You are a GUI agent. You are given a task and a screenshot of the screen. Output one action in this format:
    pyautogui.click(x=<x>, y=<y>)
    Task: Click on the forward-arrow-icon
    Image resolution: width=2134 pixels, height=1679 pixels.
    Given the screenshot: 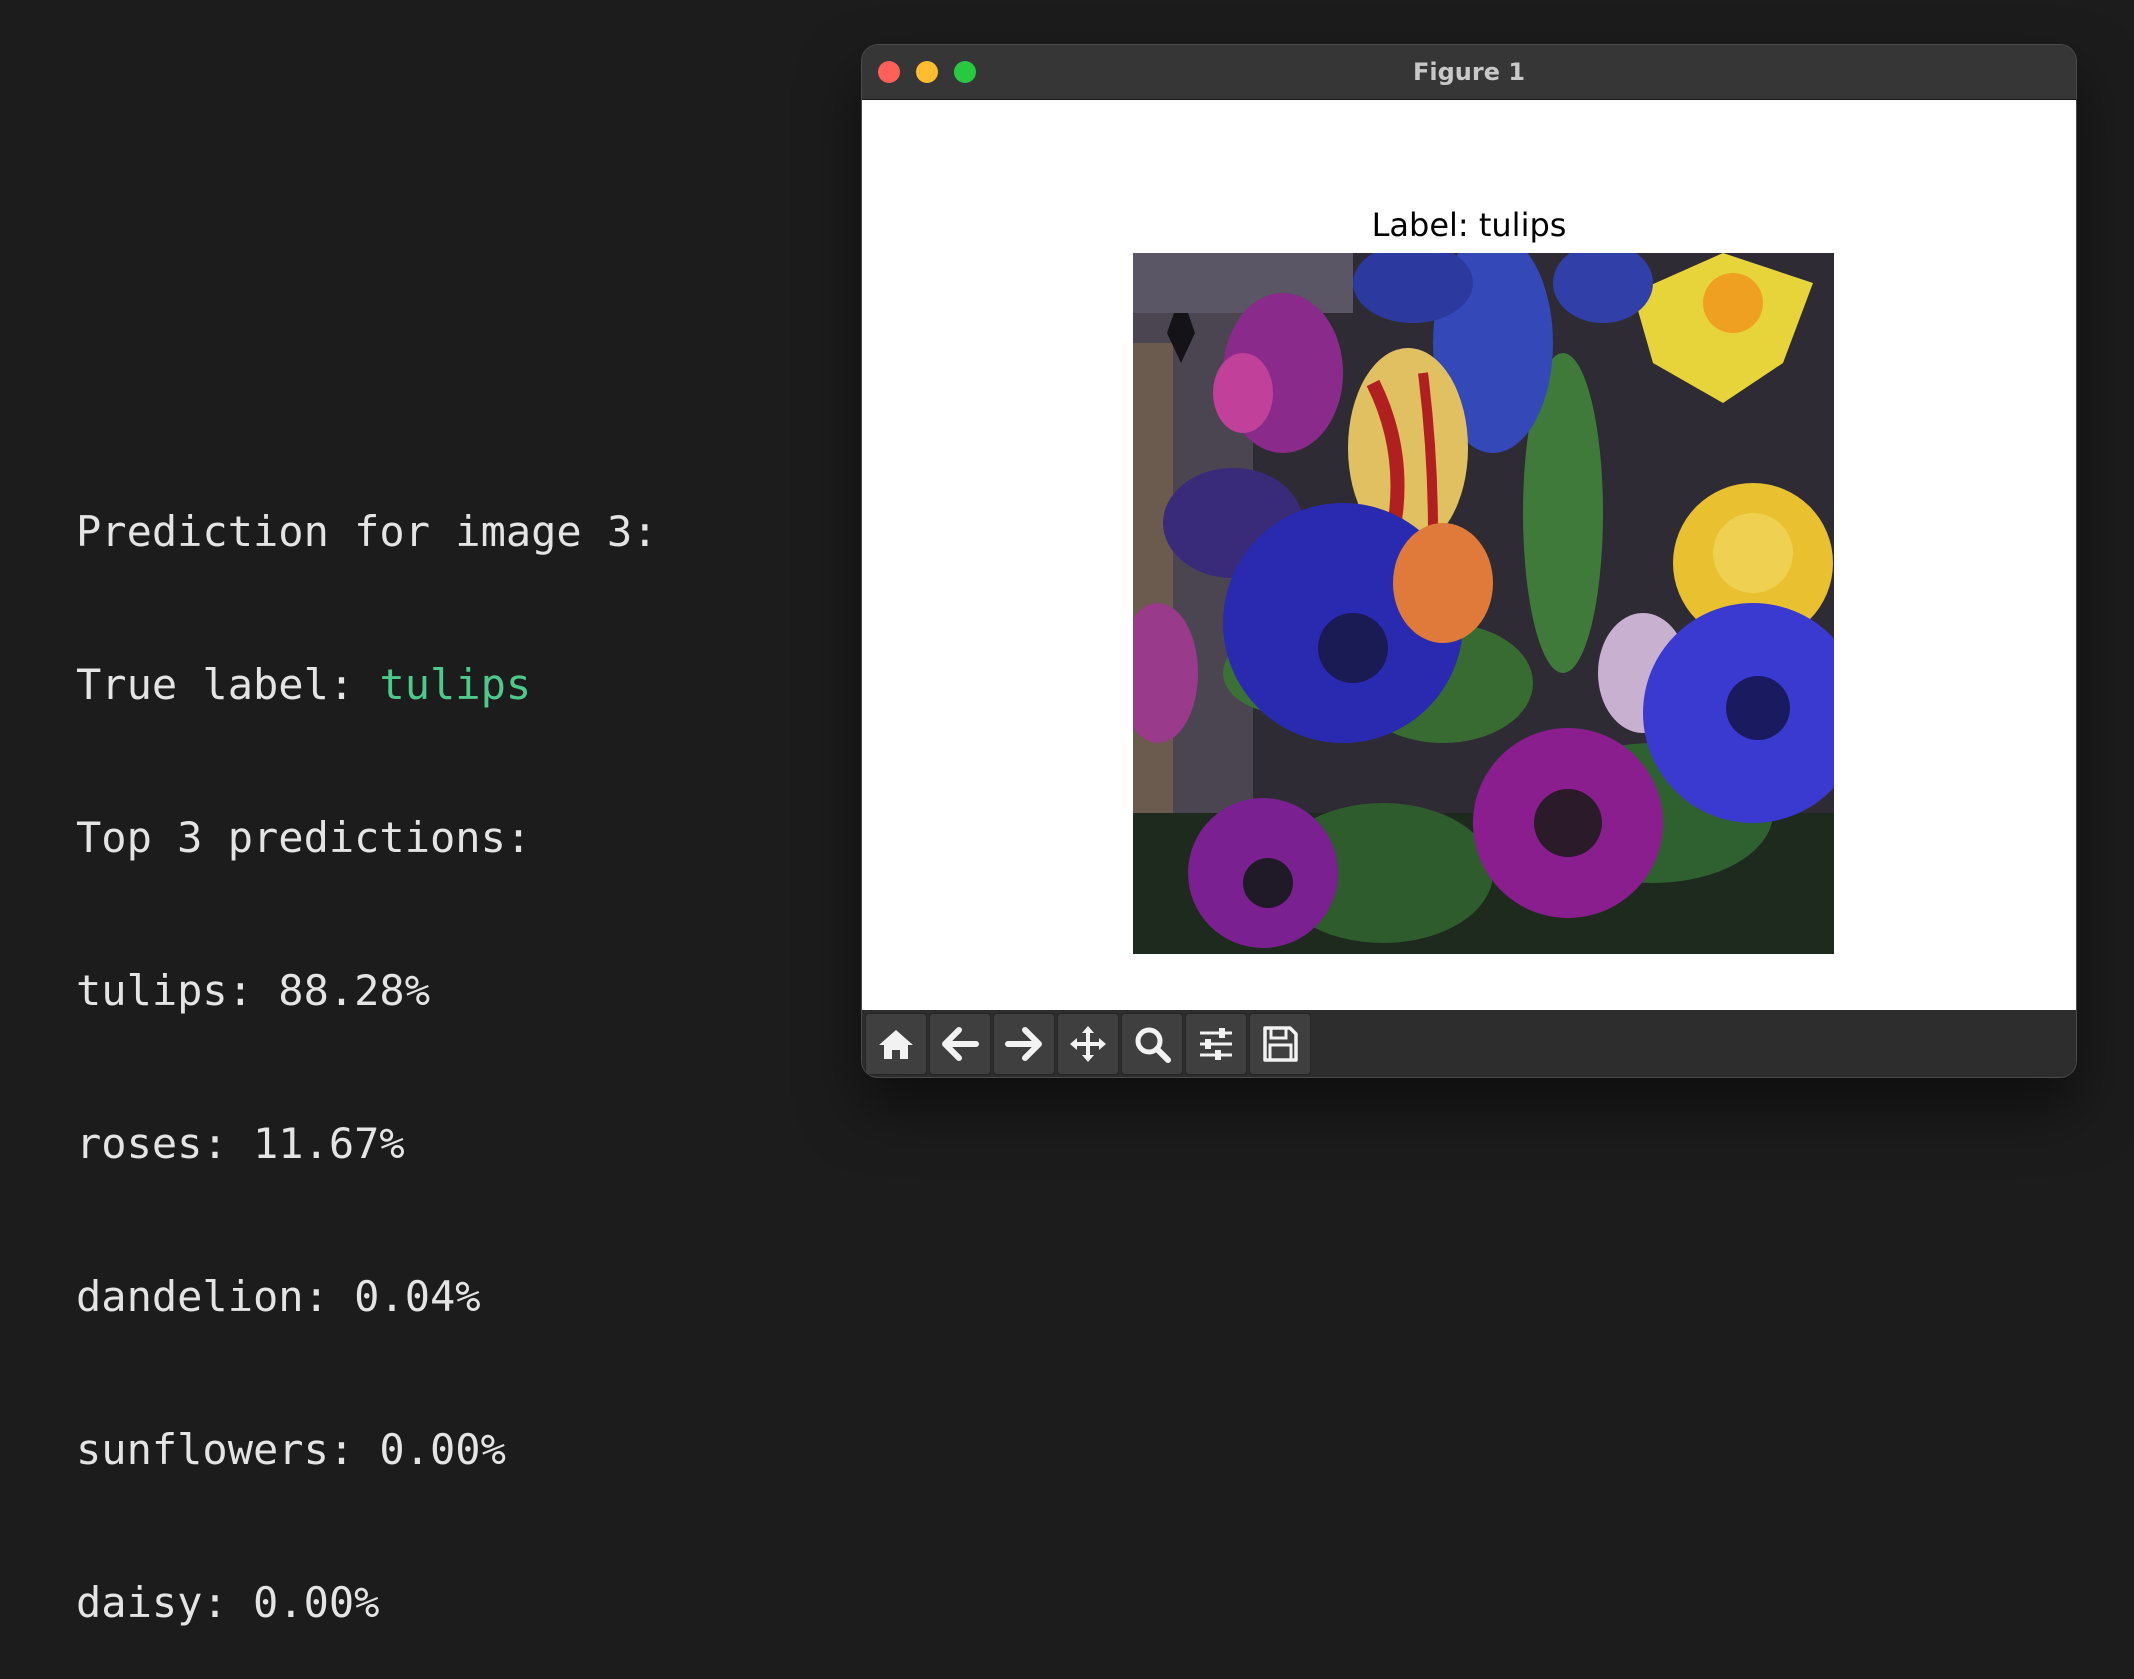 What is the action you would take?
    pyautogui.click(x=1023, y=1044)
    